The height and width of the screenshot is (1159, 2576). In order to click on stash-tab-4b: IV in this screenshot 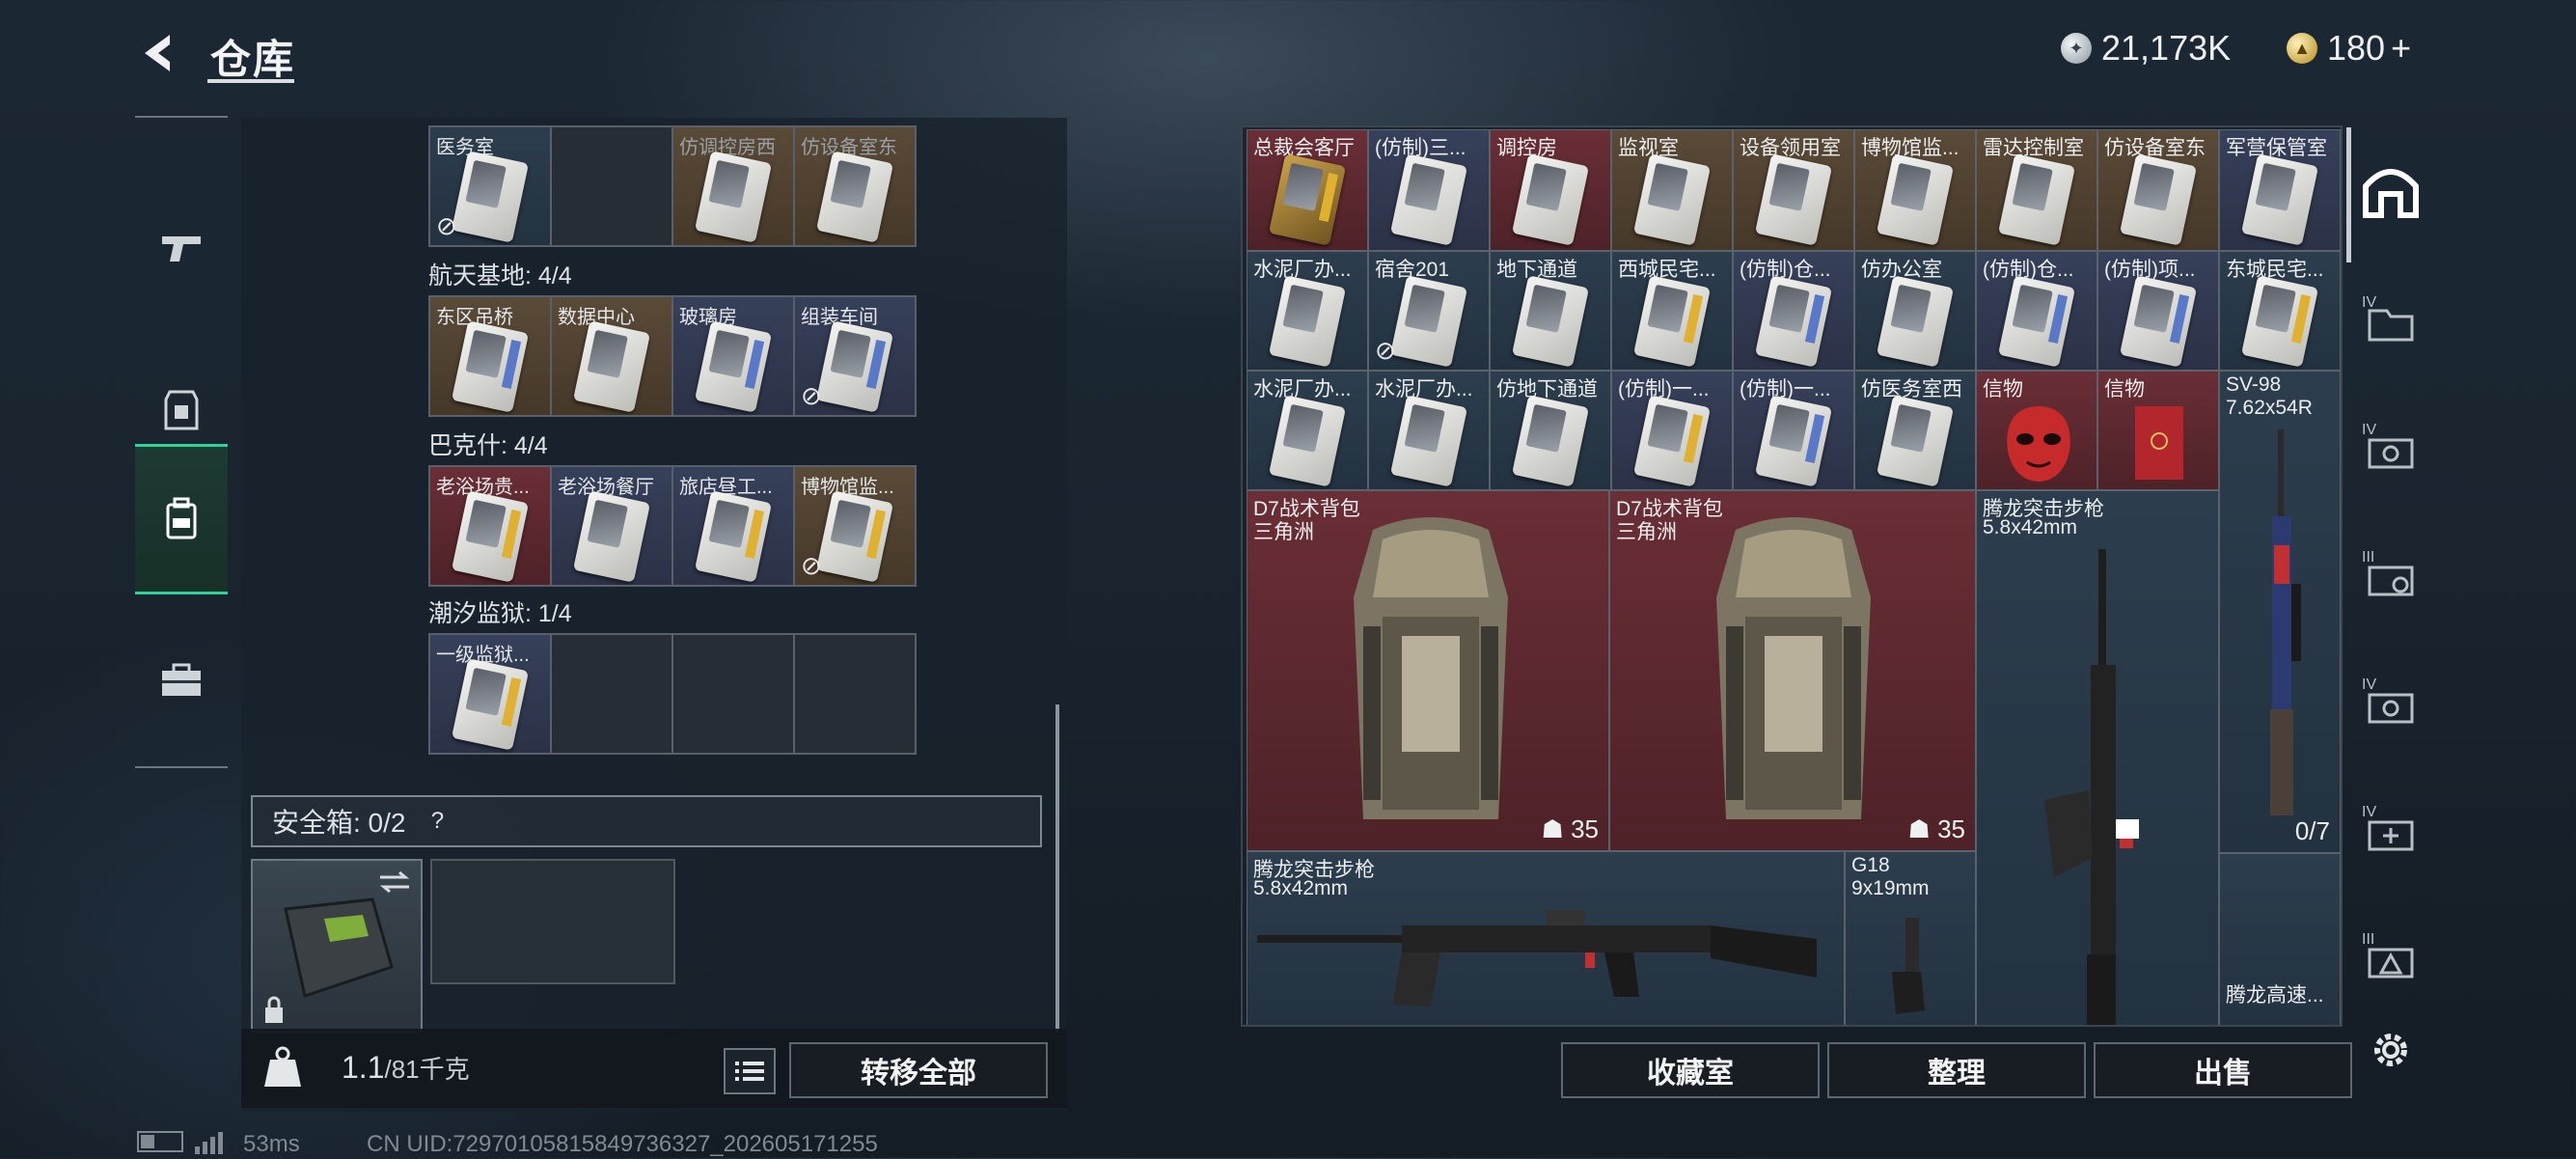, I will do `click(2391, 446)`.